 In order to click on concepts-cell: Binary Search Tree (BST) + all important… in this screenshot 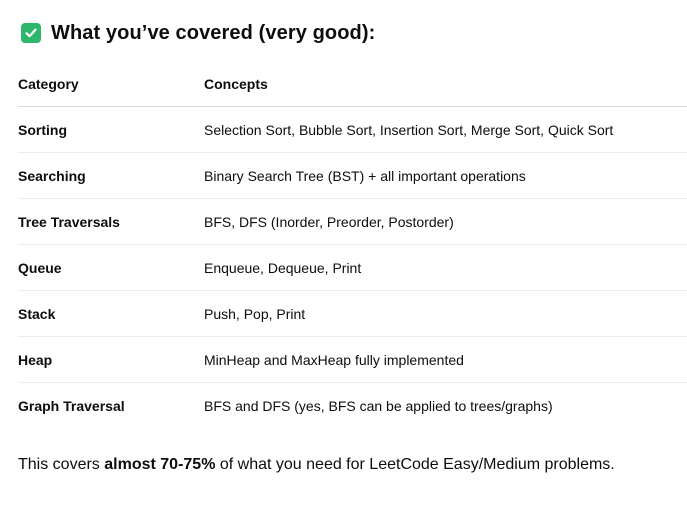, I will do `click(365, 175)`.